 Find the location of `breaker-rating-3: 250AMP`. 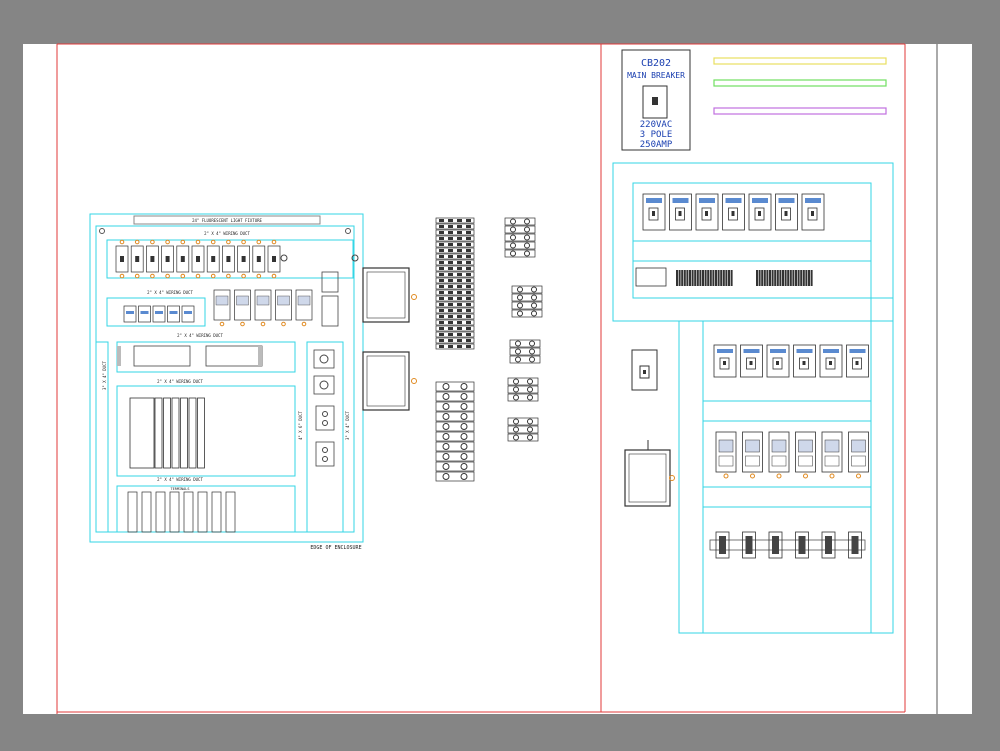

breaker-rating-3: 250AMP is located at coordinates (656, 145).